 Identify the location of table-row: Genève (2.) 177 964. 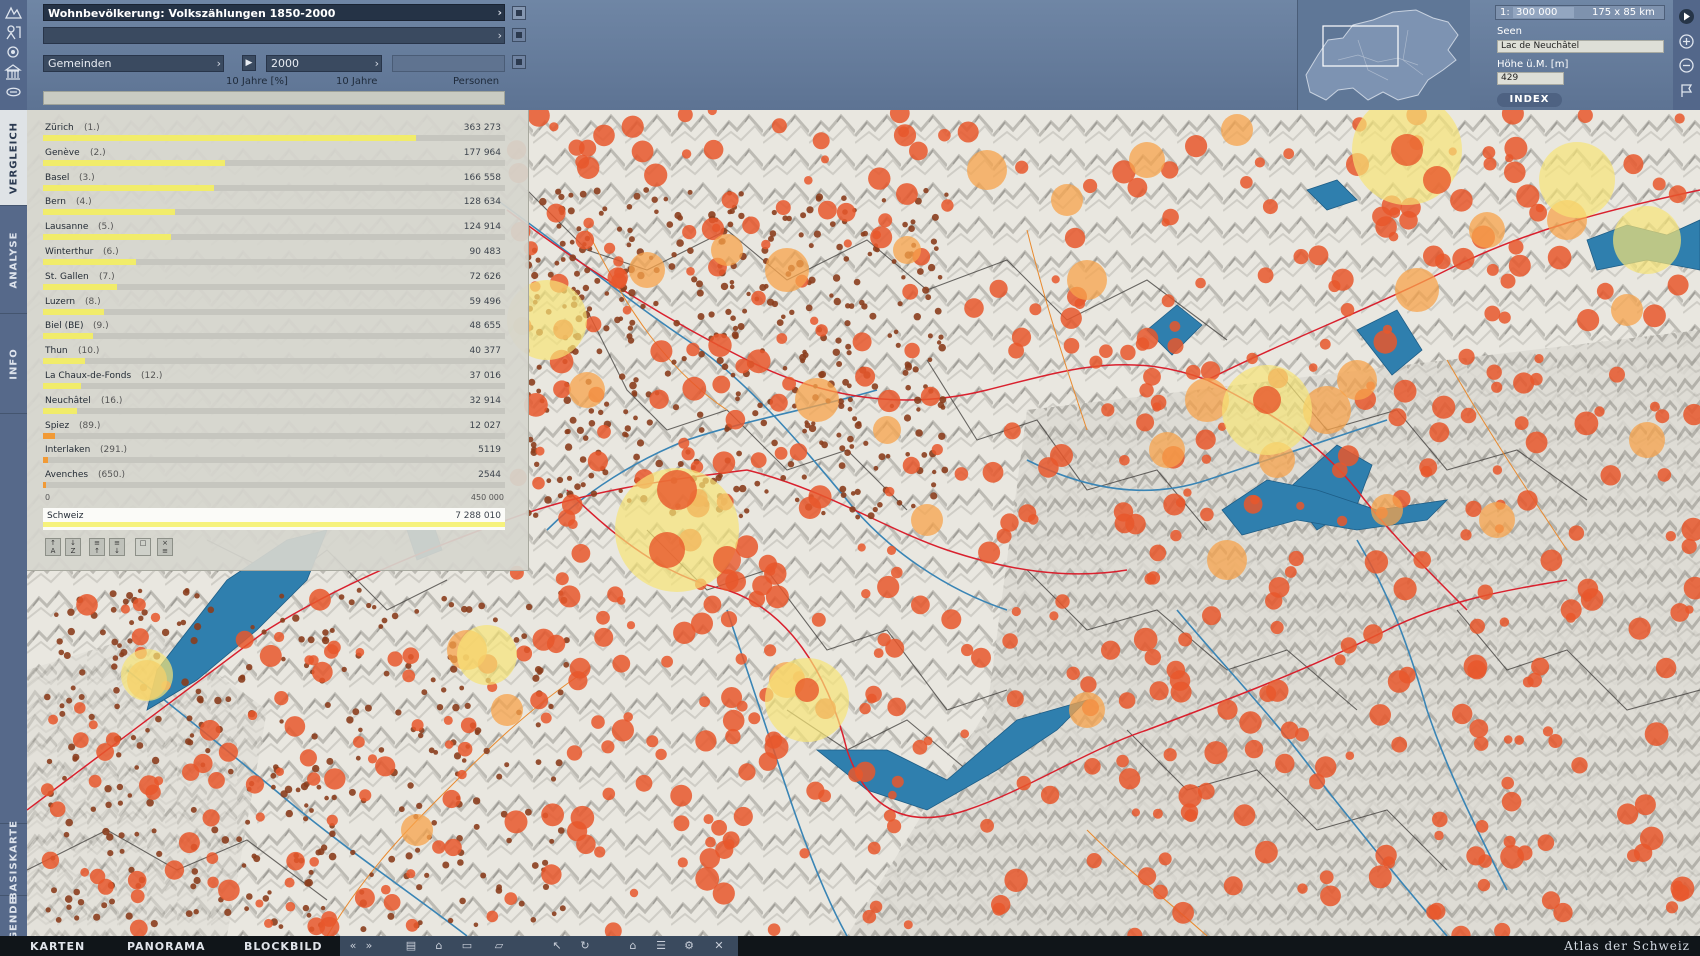
(274, 156).